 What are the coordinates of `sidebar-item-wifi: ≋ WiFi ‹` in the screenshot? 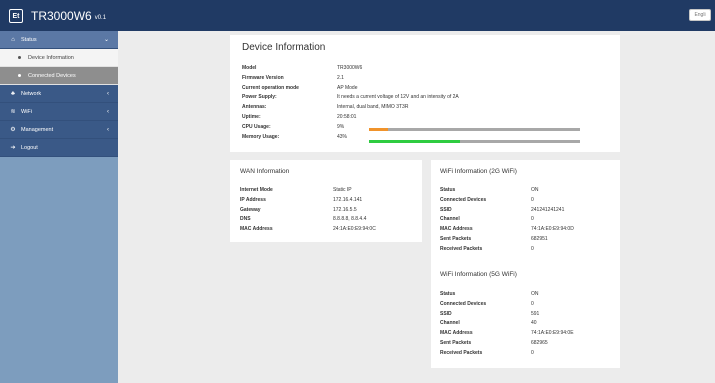 It's located at (59, 112).